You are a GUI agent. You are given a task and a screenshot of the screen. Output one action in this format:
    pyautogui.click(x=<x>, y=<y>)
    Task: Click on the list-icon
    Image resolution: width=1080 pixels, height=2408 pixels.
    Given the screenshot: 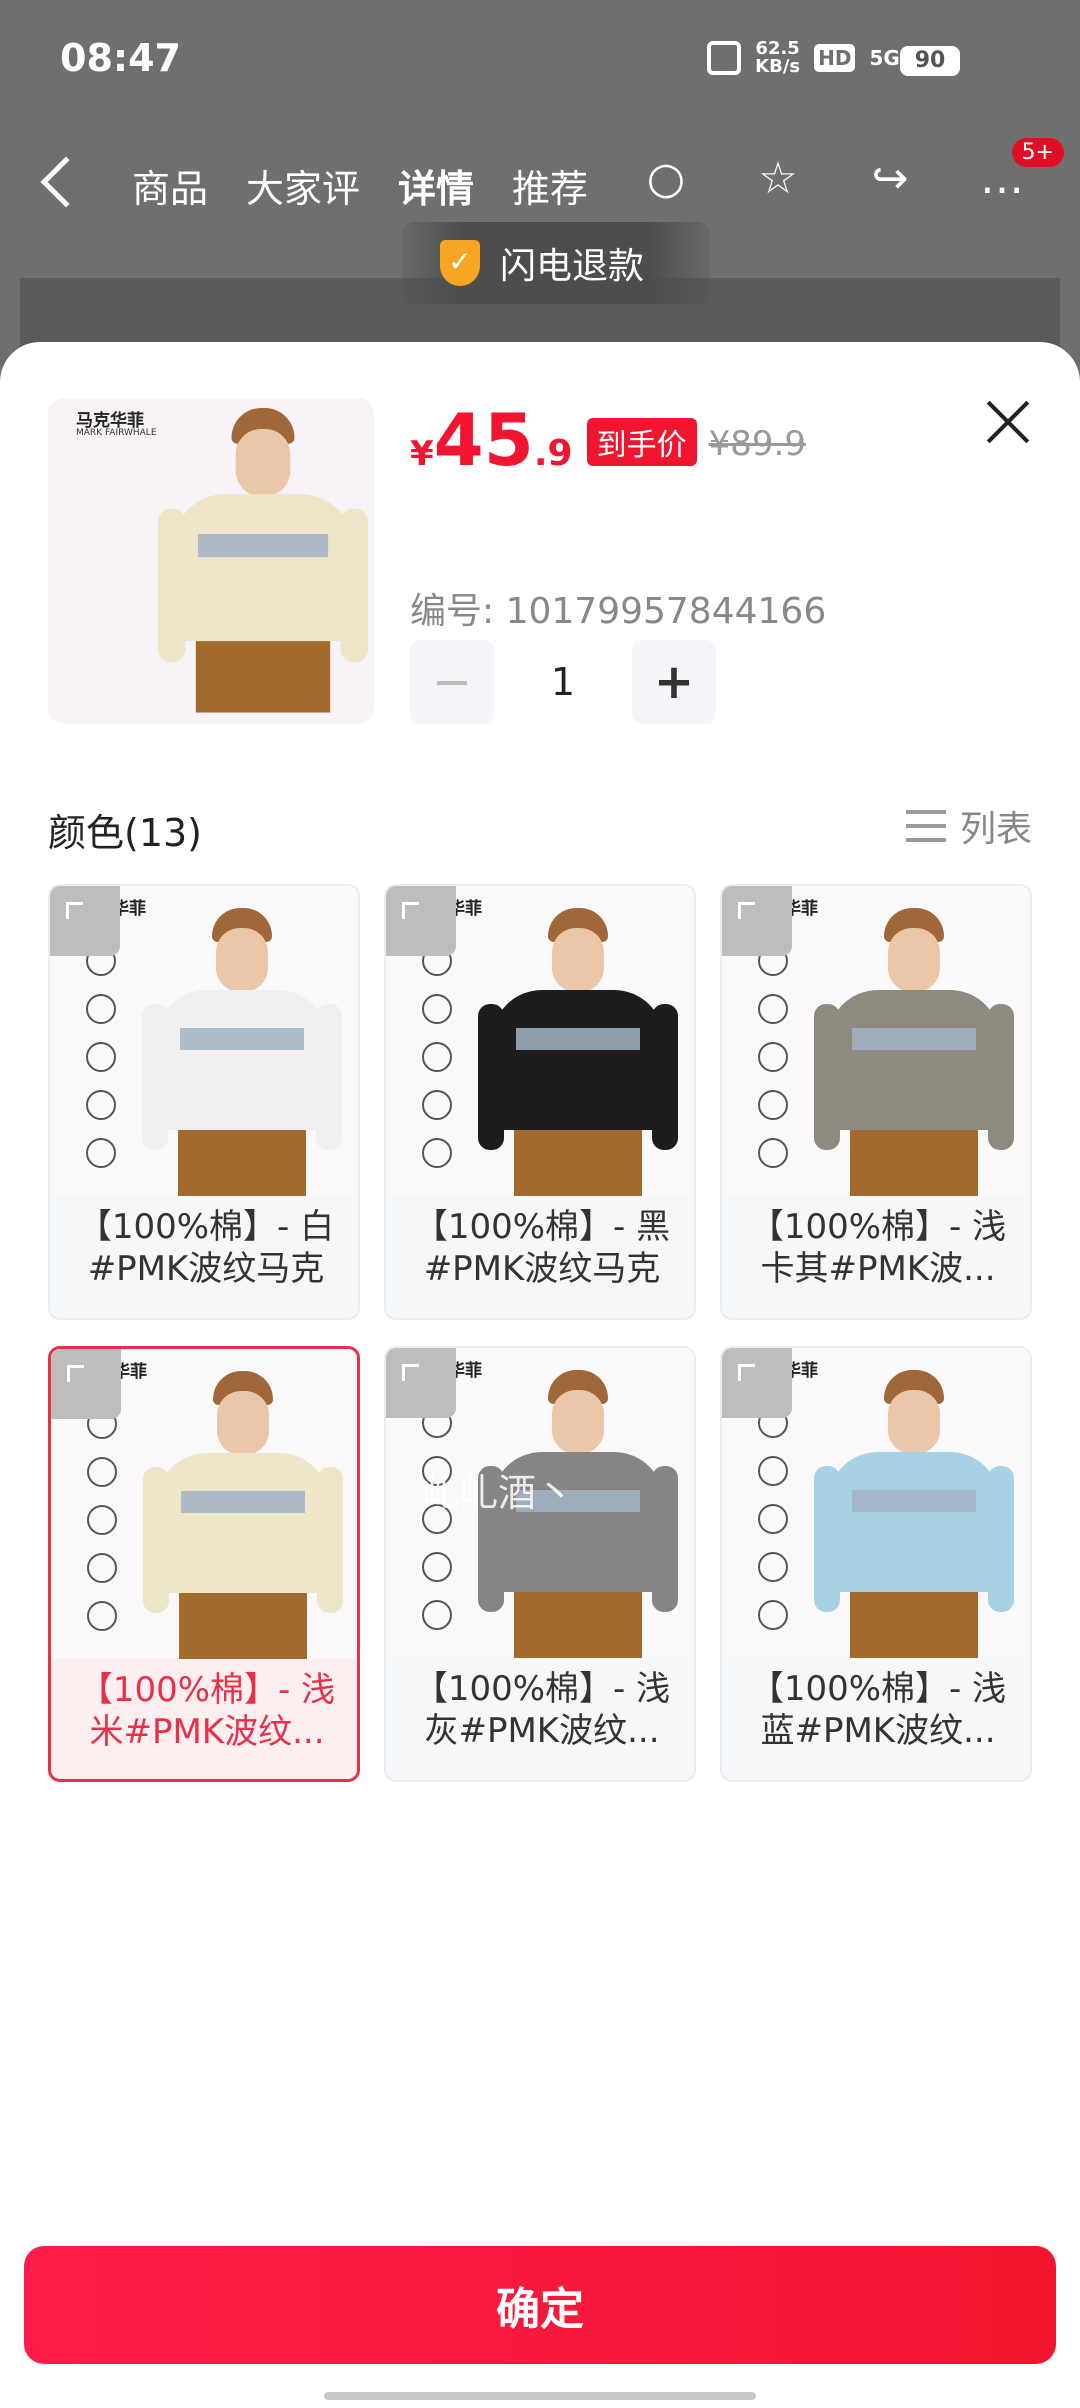 What is the action you would take?
    pyautogui.click(x=925, y=826)
    